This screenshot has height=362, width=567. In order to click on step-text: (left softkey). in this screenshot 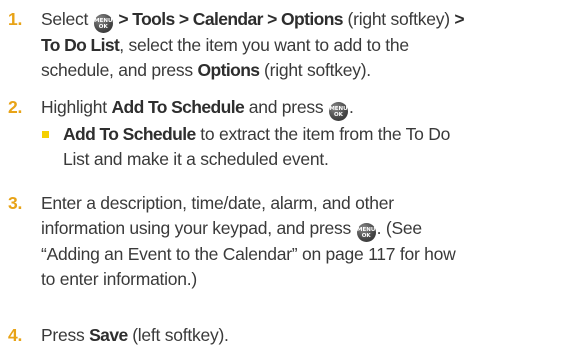, I will do `click(180, 335)`.